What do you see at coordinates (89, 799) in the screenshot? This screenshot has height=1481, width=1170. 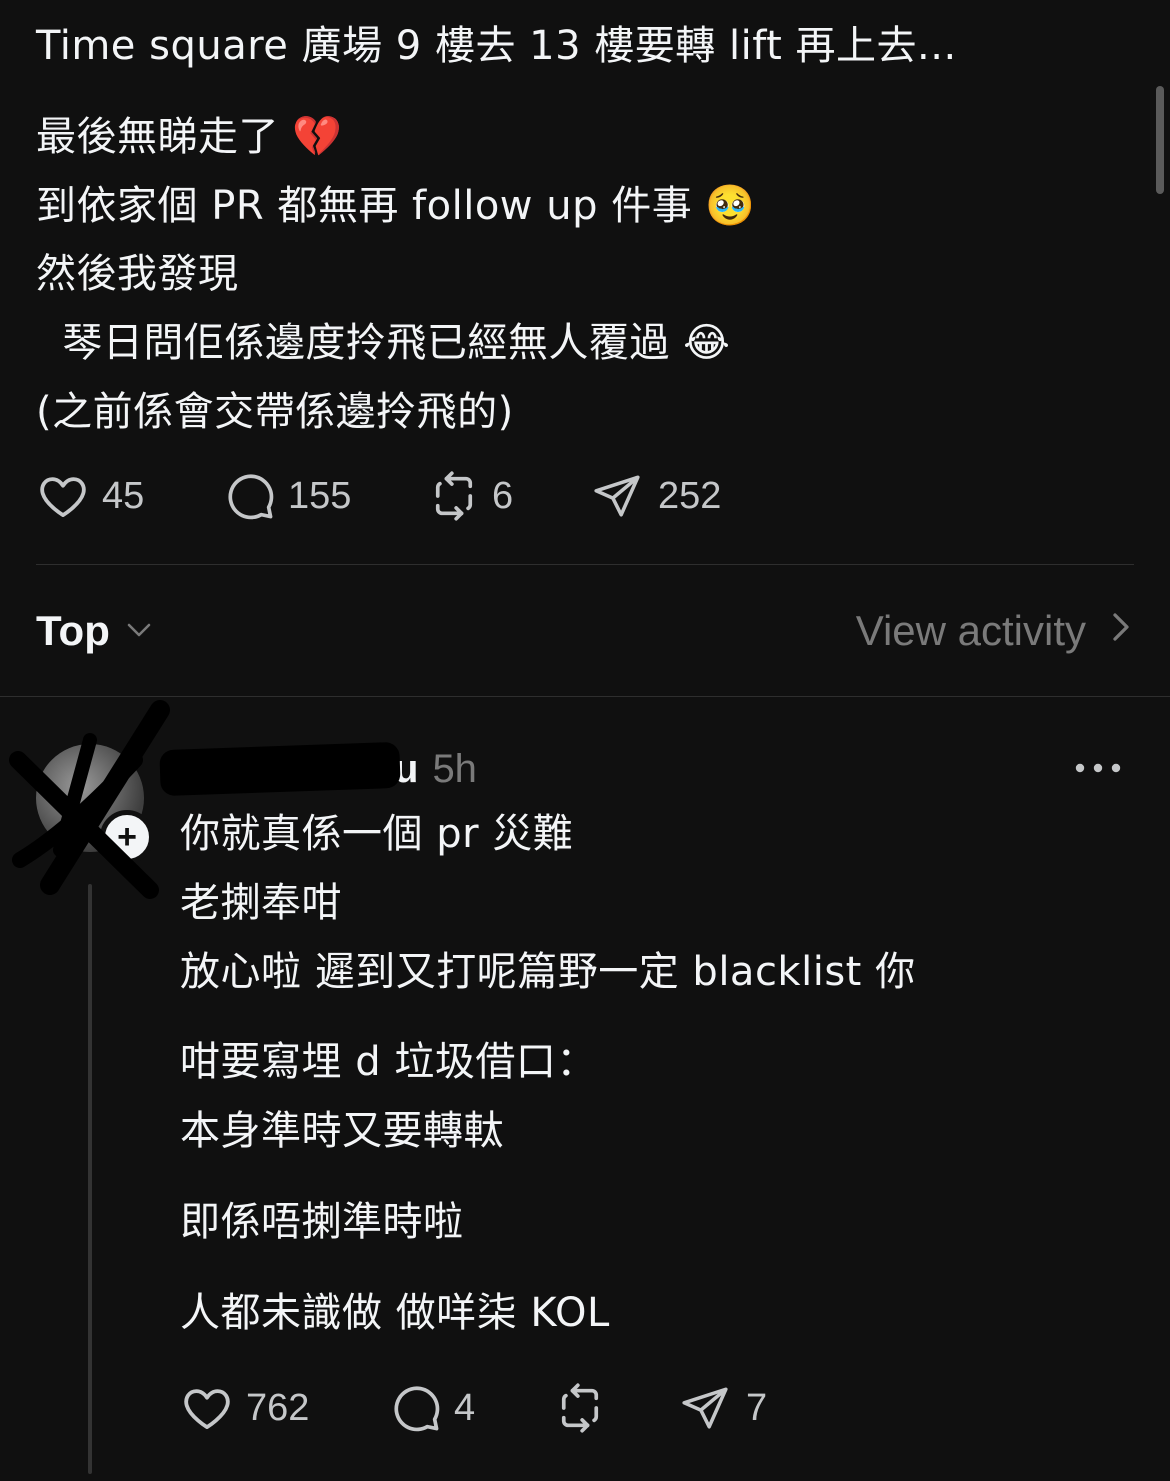 I see `redaction-scribble` at bounding box center [89, 799].